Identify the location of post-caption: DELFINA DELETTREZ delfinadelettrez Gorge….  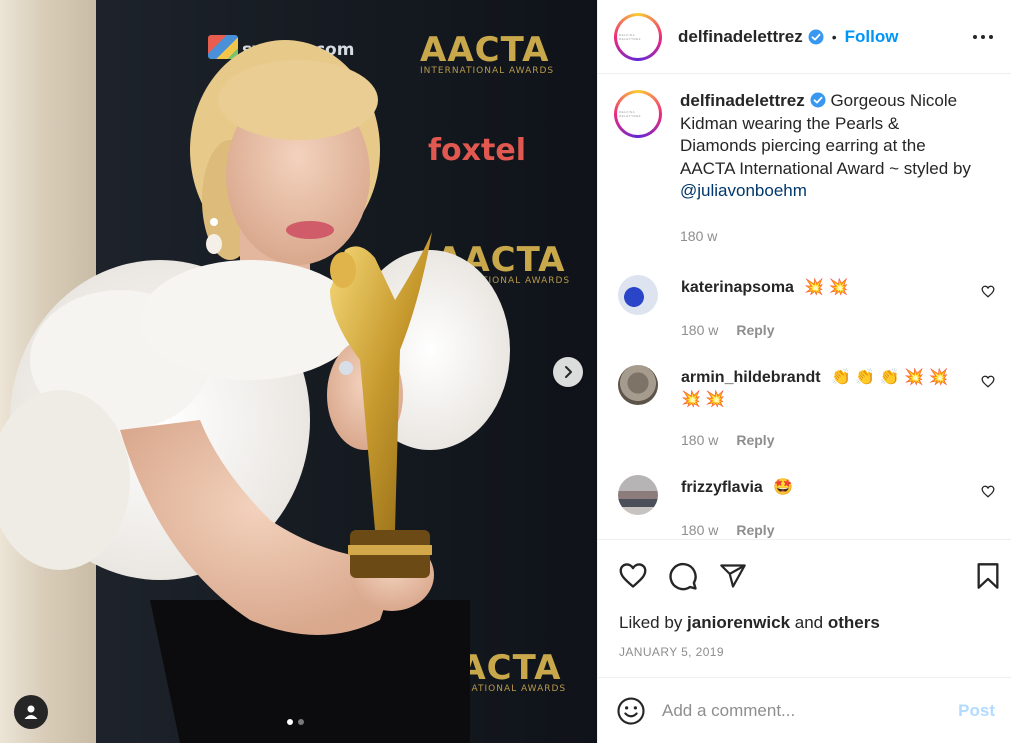
(804, 160).